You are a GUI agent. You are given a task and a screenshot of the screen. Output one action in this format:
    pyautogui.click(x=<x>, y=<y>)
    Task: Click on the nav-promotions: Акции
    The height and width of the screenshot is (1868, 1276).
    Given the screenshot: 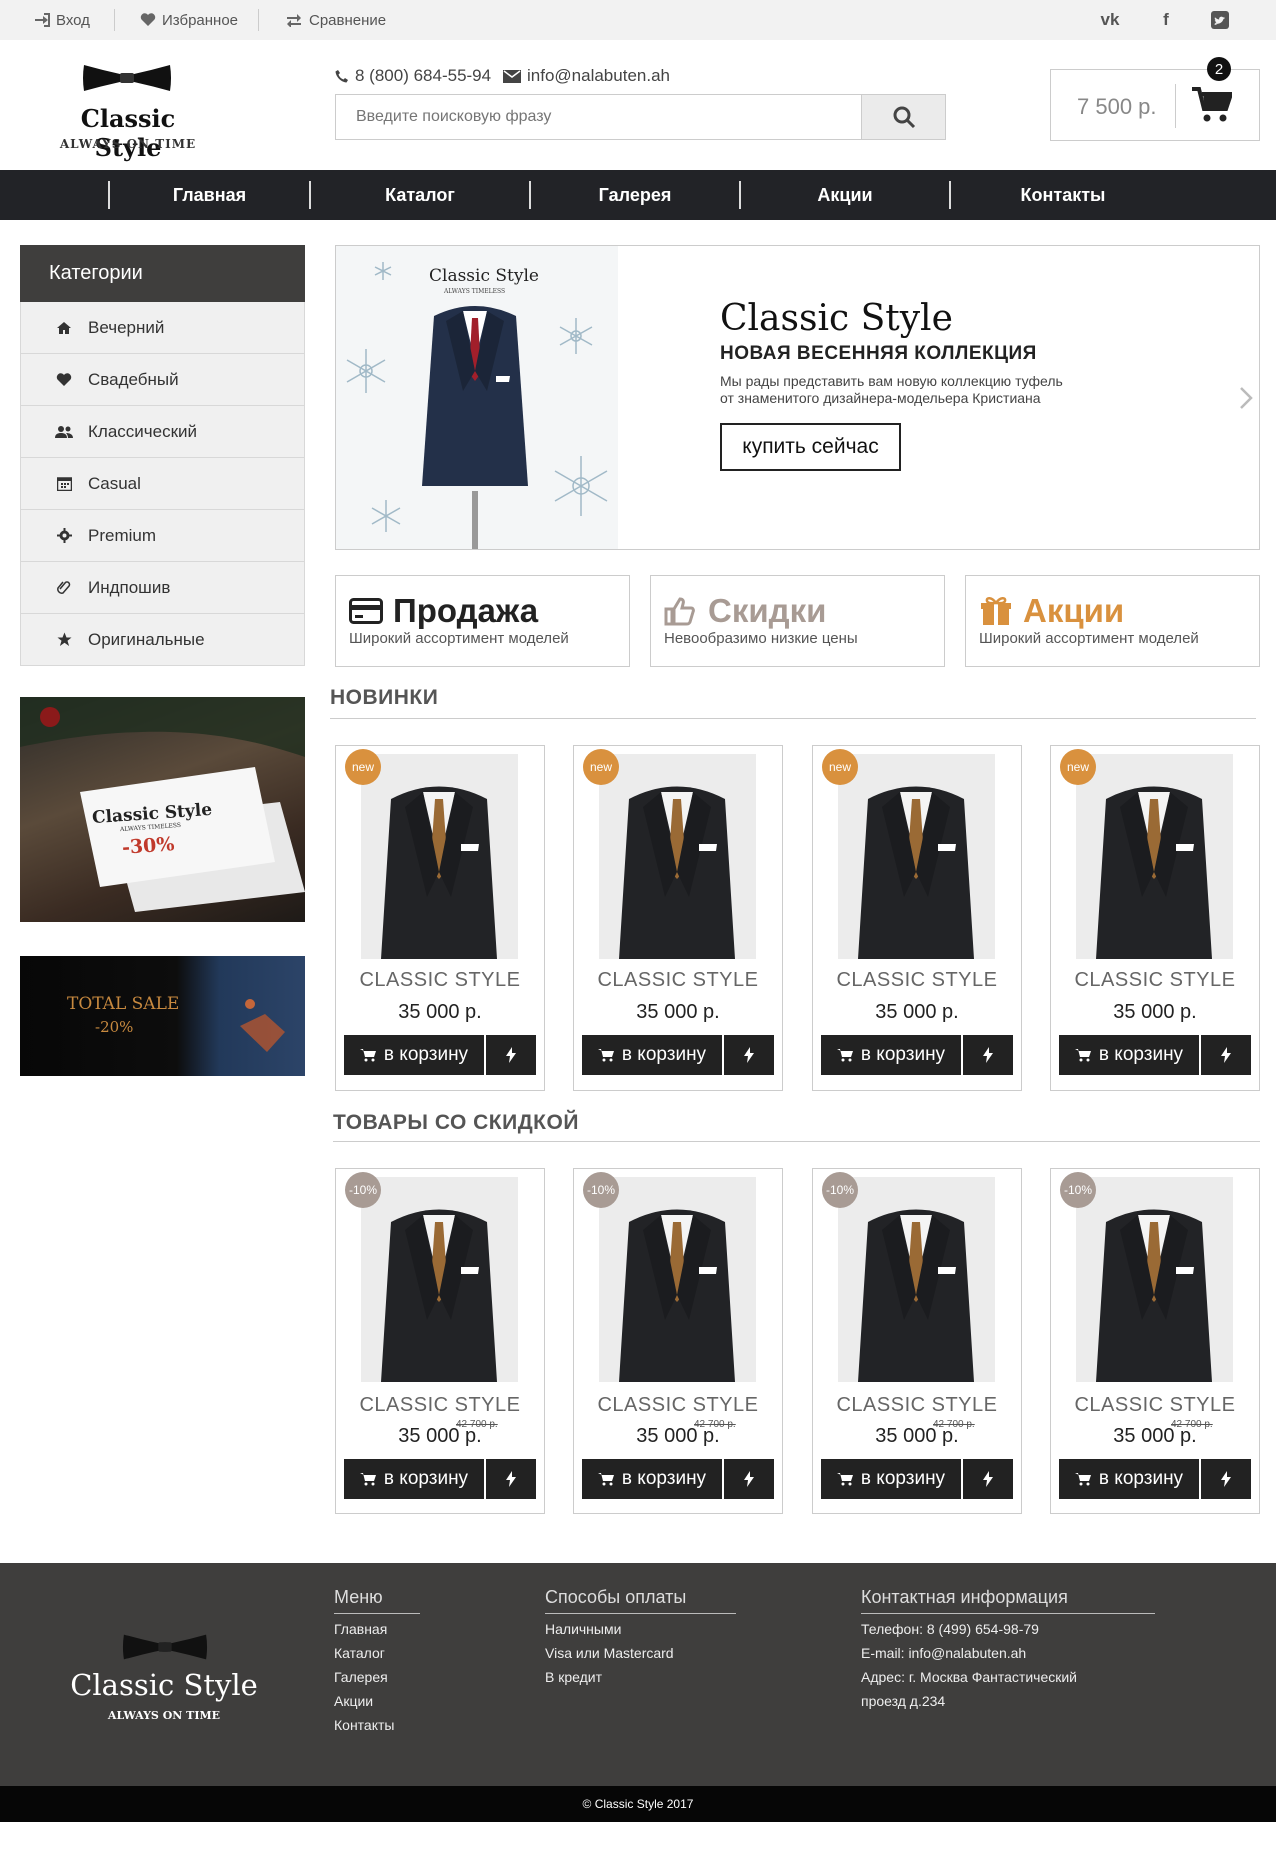 What is the action you would take?
    pyautogui.click(x=845, y=195)
    